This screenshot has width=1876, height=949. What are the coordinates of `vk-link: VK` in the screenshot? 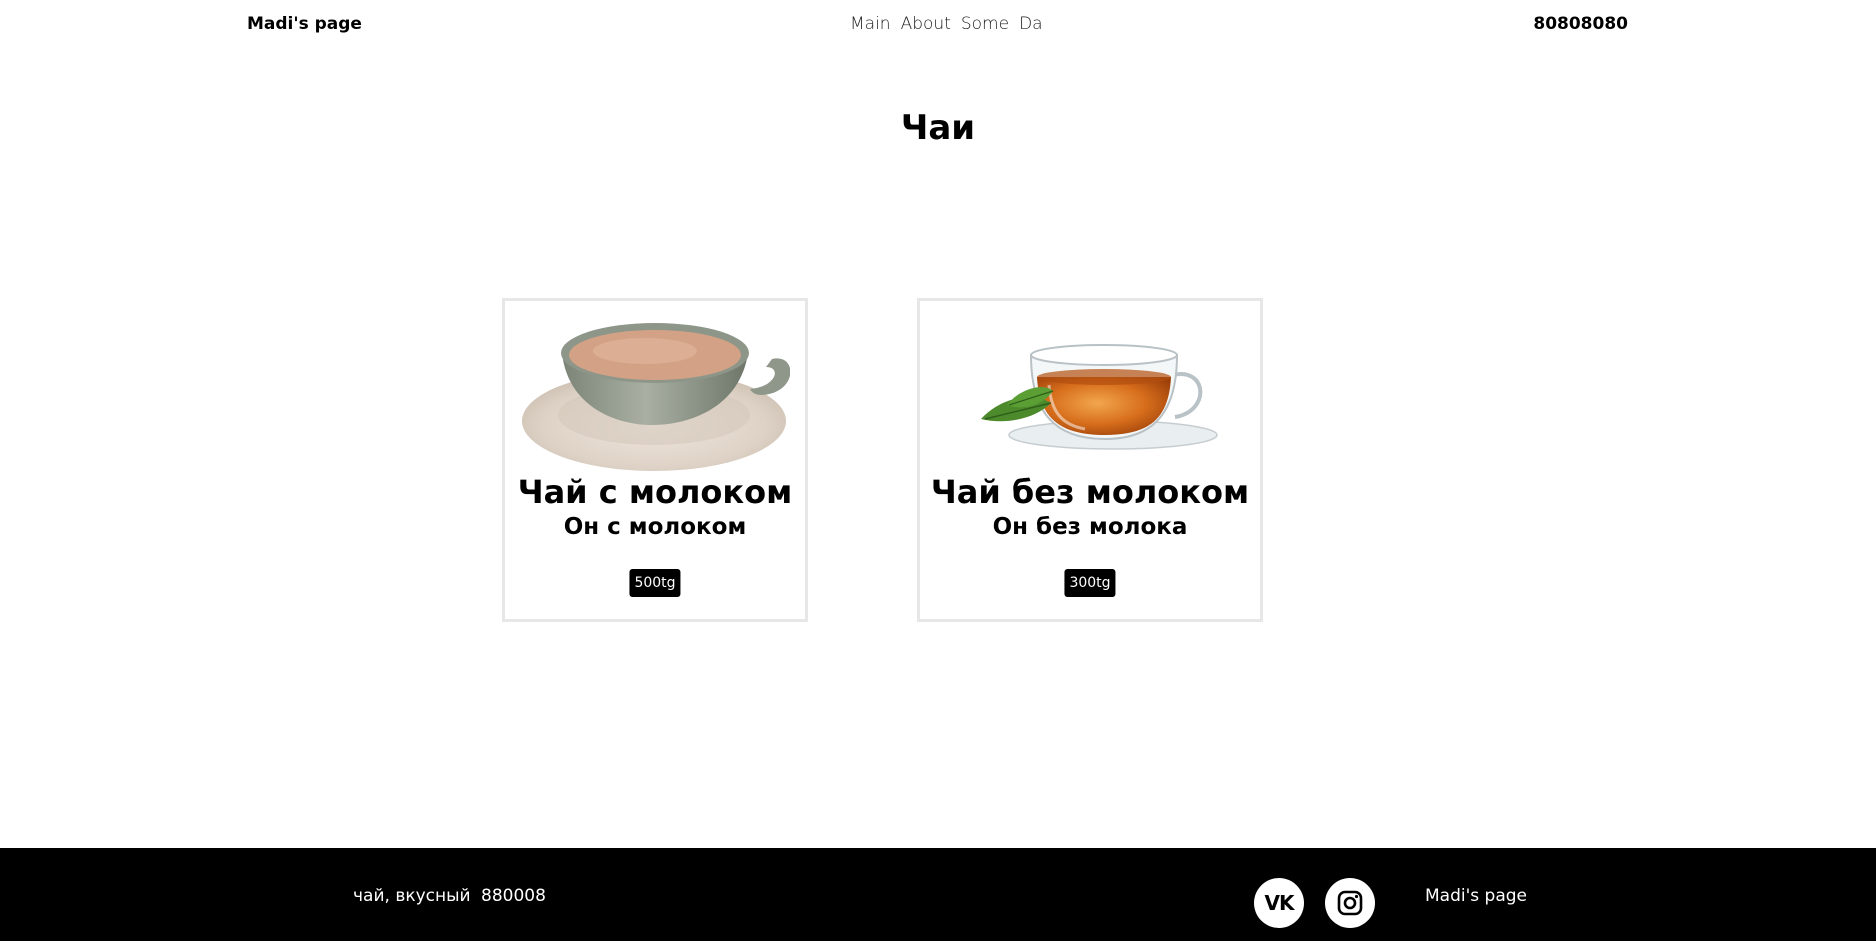 It's located at (1279, 903).